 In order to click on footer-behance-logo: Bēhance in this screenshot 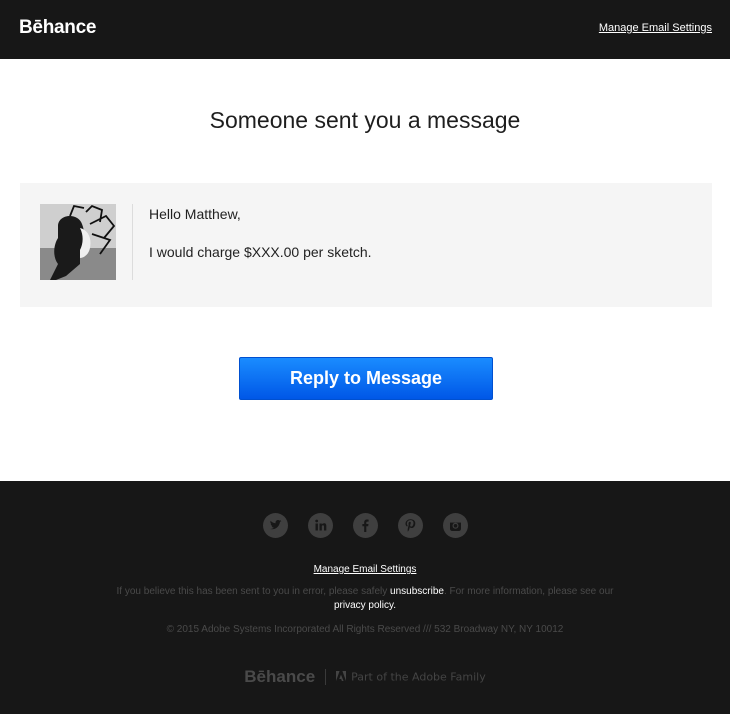, I will do `click(279, 676)`.